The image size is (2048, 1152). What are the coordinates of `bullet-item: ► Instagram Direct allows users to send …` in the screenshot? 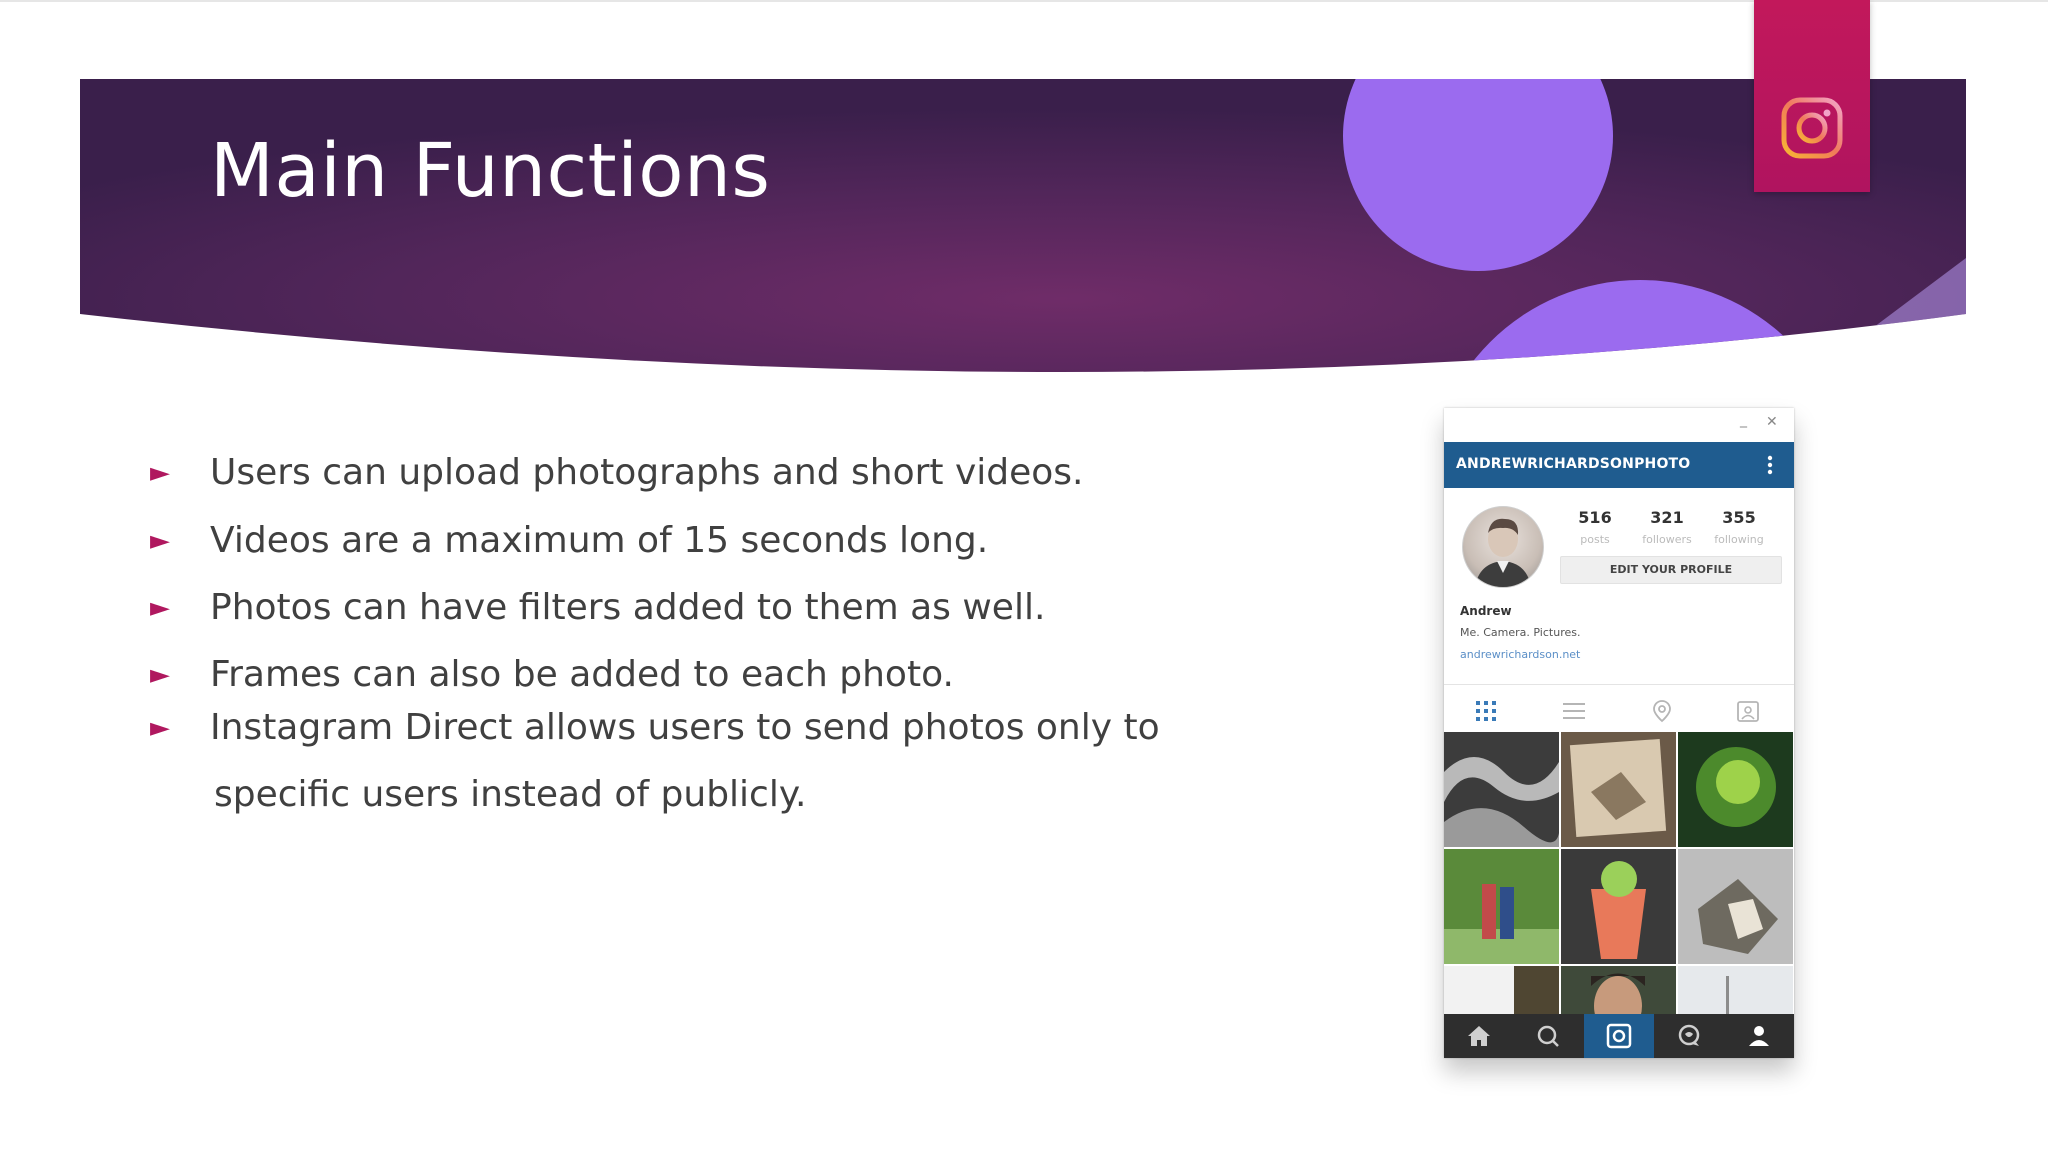 It's located at (655, 728).